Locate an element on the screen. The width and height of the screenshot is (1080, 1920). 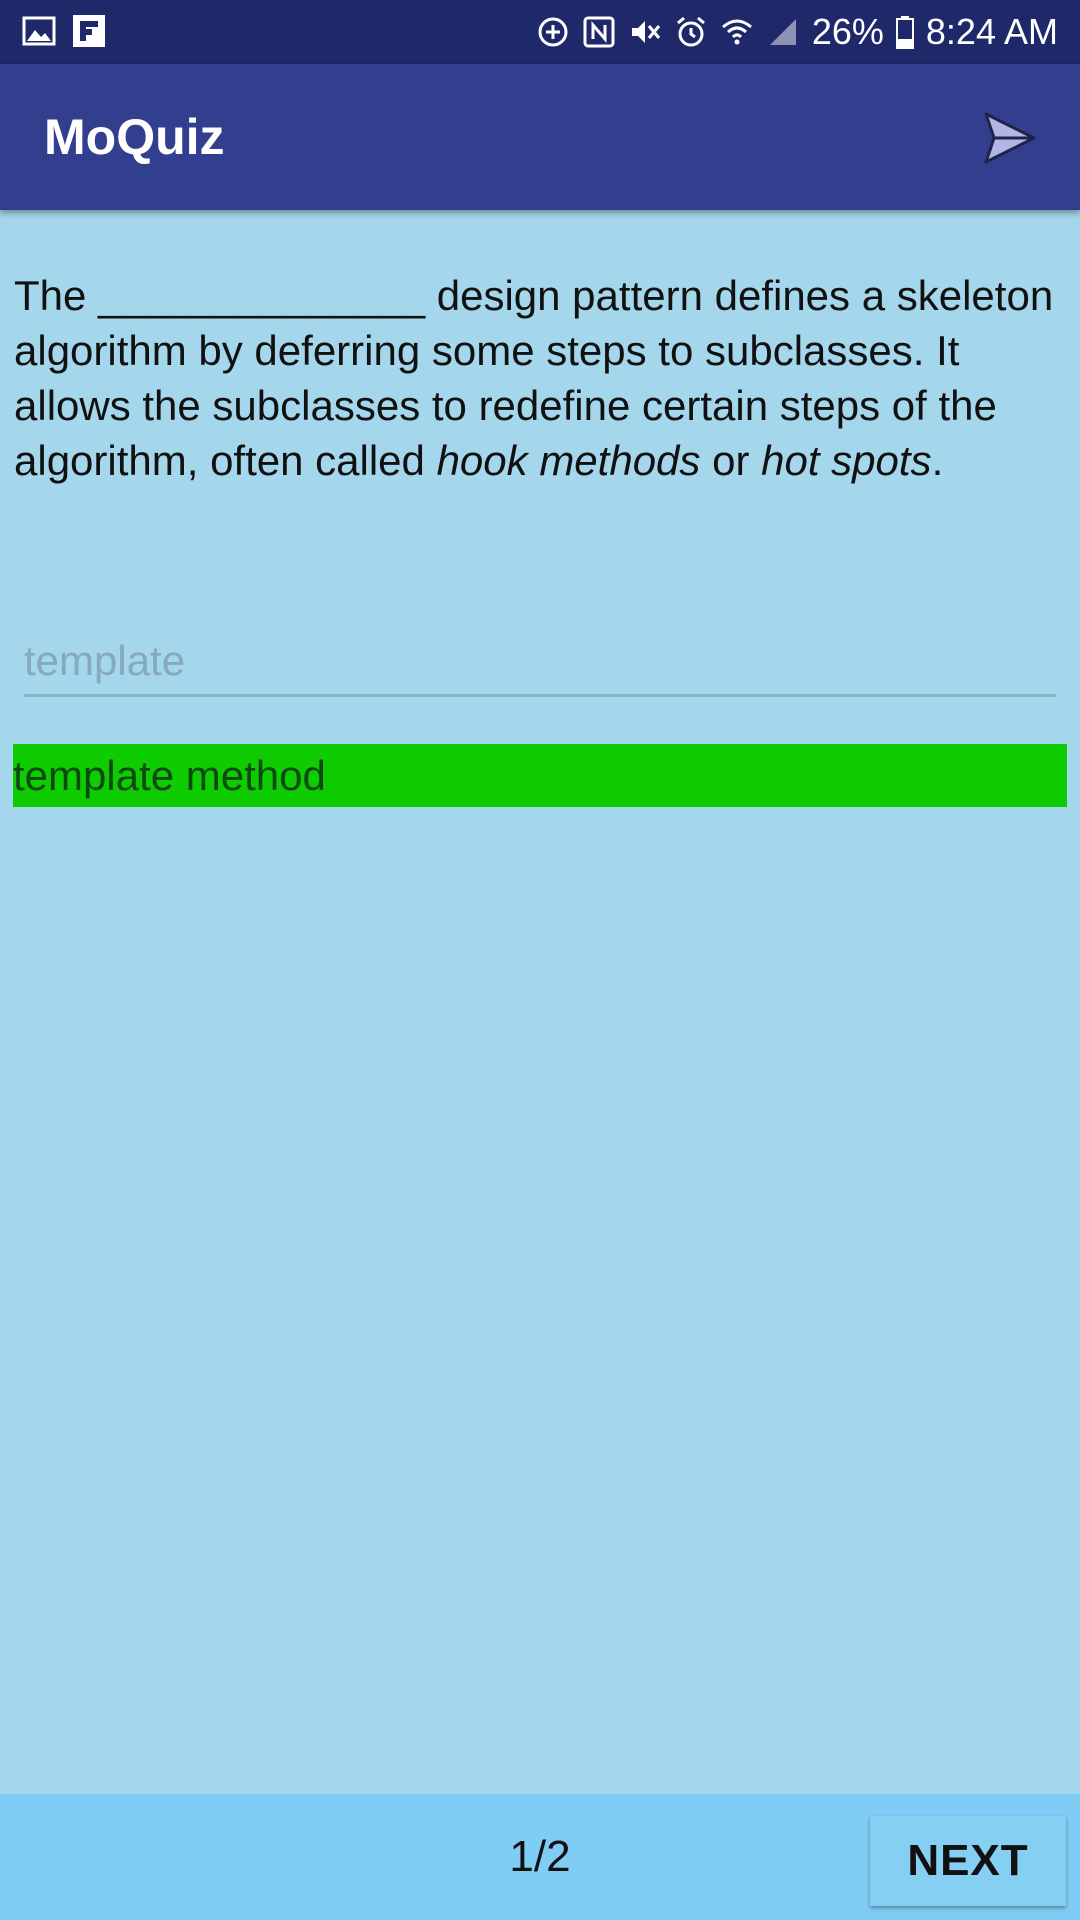
bottom-bar: 1/2 NEXT is located at coordinates (540, 1857).